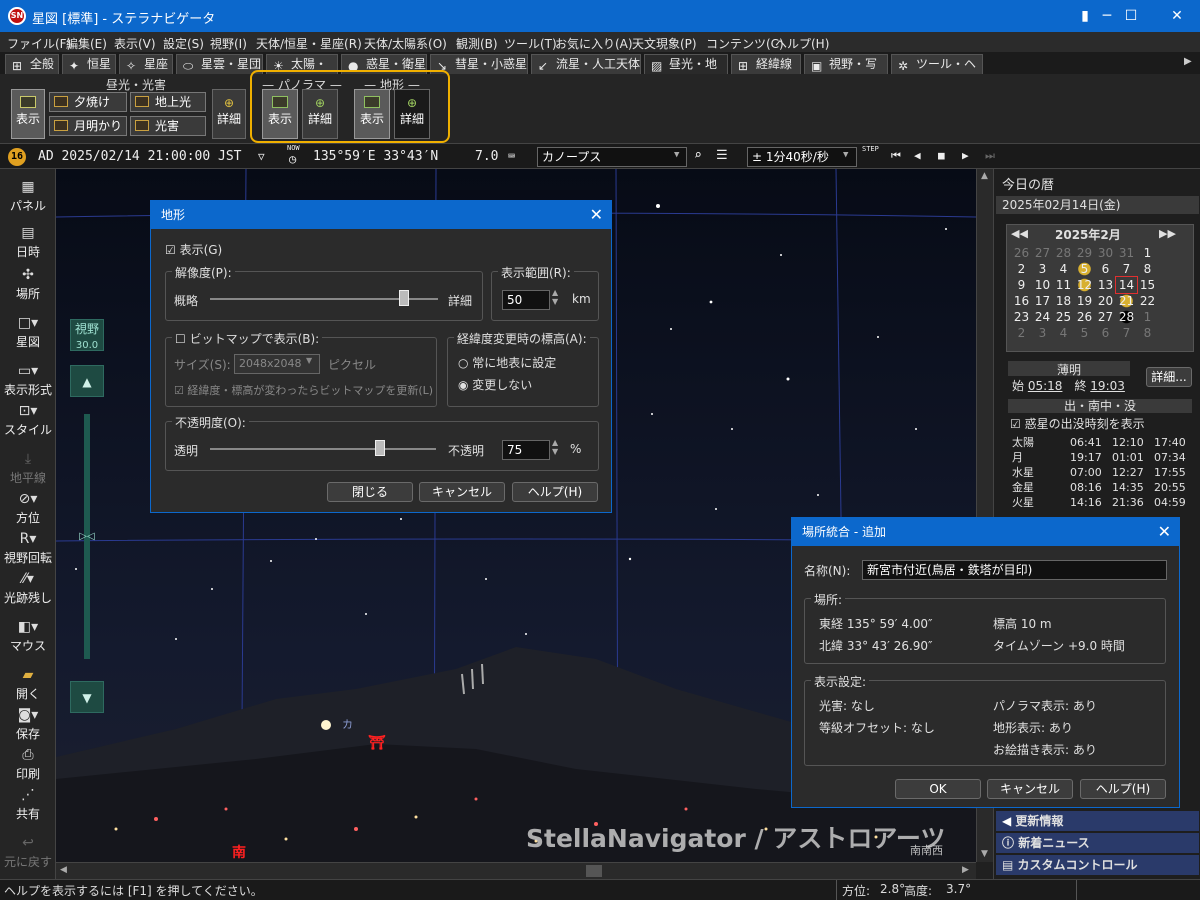 The width and height of the screenshot is (1200, 900). What do you see at coordinates (1021, 301) in the screenshot?
I see `calendar-day: 16` at bounding box center [1021, 301].